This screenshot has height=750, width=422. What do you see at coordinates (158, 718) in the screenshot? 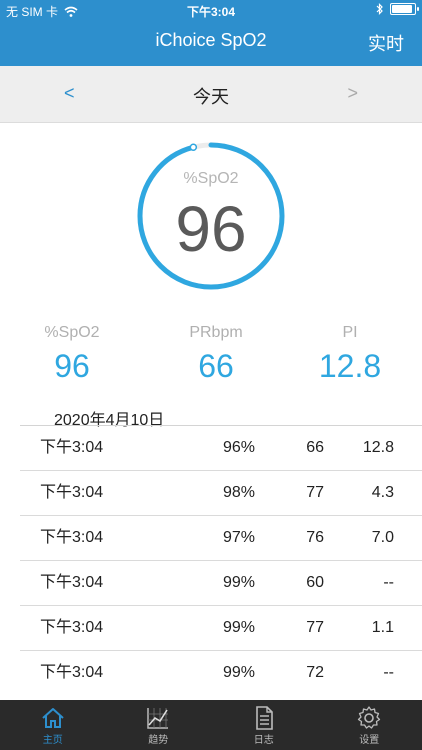
I see `trend-icon` at bounding box center [158, 718].